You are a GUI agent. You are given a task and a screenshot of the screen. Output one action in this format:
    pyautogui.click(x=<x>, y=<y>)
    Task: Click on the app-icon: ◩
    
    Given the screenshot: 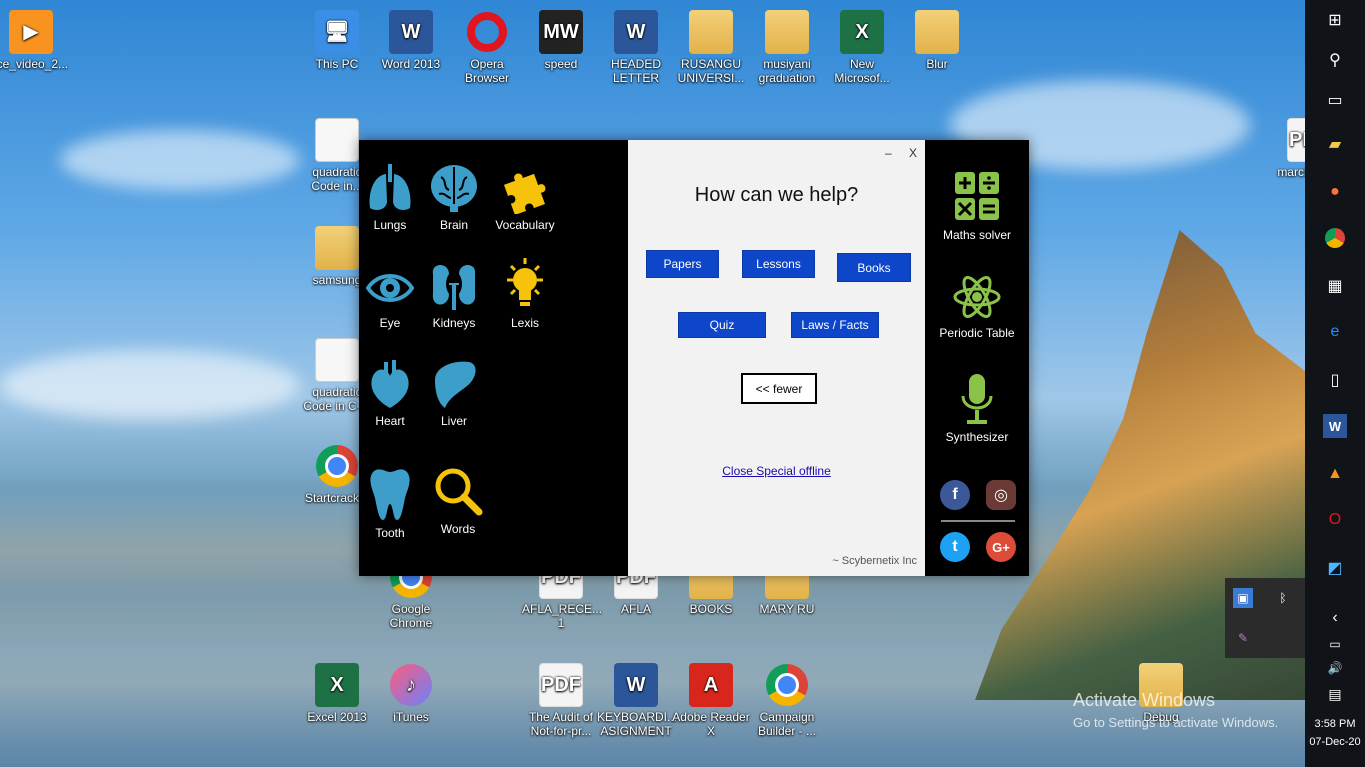 What is the action you would take?
    pyautogui.click(x=1335, y=568)
    